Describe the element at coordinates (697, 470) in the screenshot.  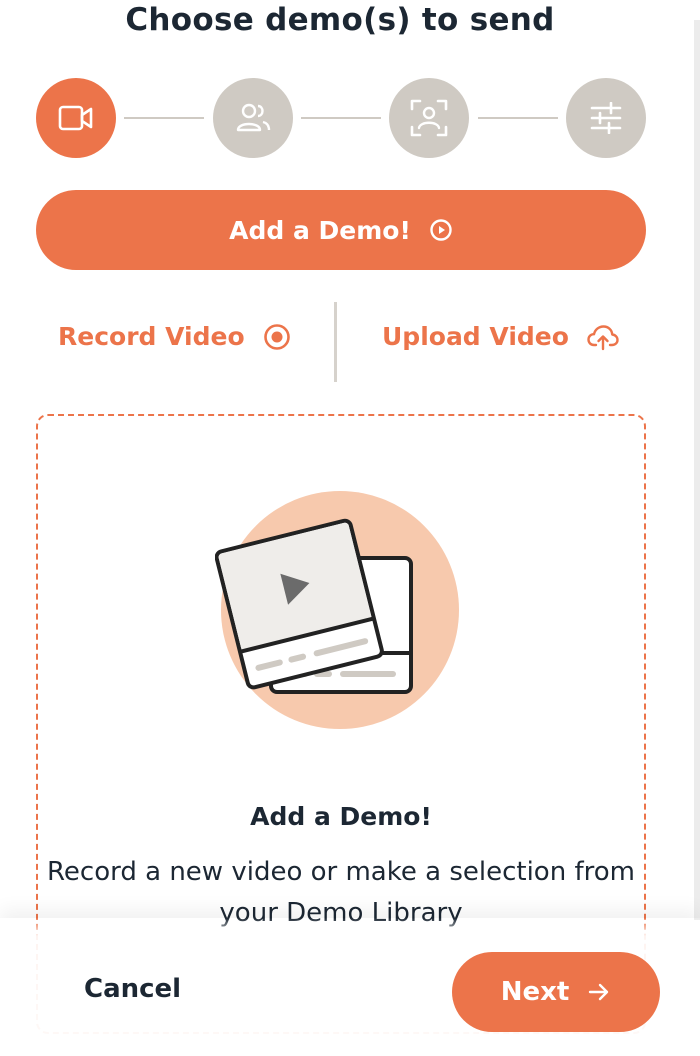
I see `scrollbar-track` at that location.